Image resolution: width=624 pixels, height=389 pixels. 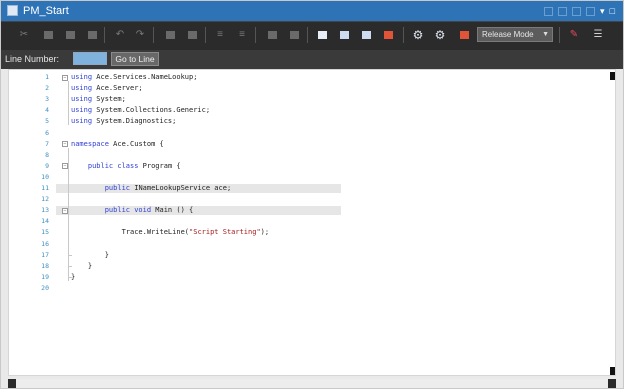 I want to click on line-number: 15, so click(x=45, y=232).